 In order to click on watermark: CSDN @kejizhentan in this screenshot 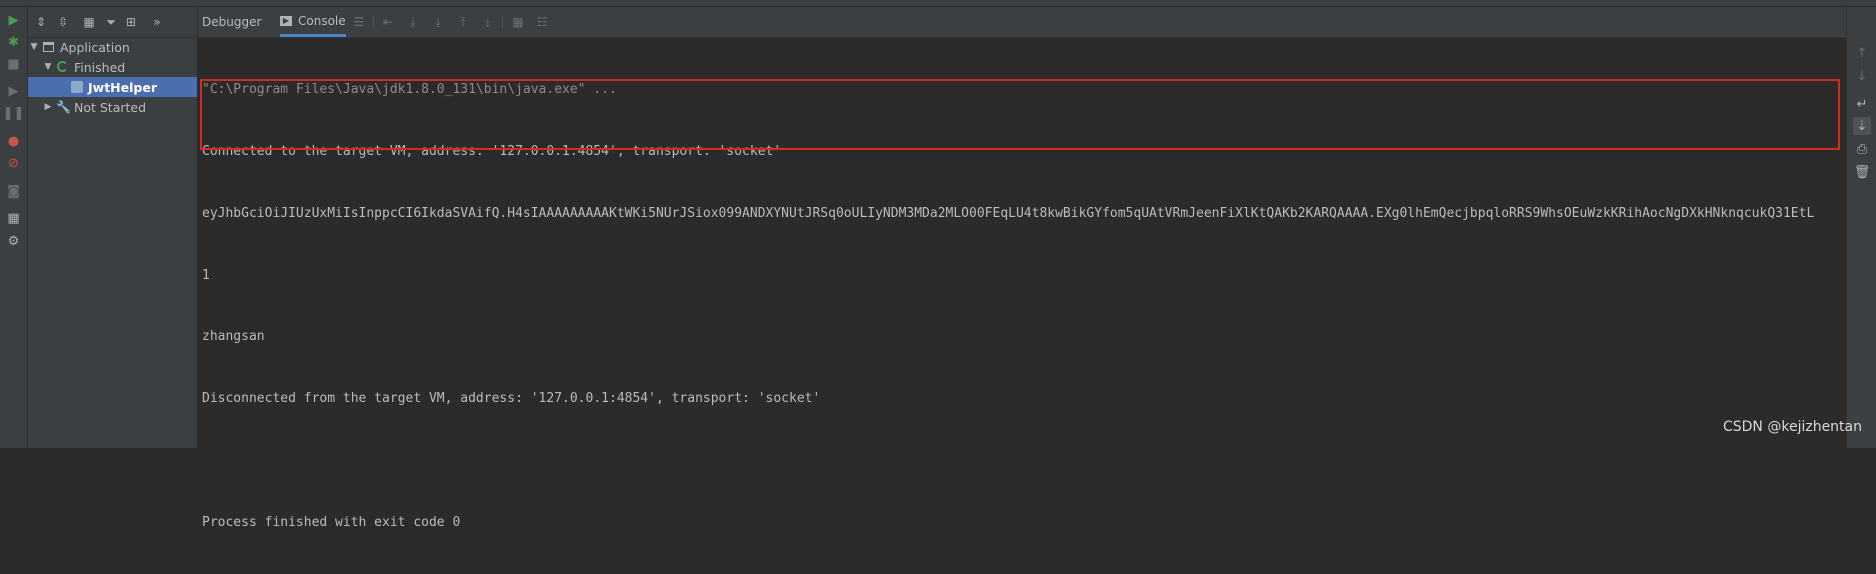, I will do `click(1792, 427)`.